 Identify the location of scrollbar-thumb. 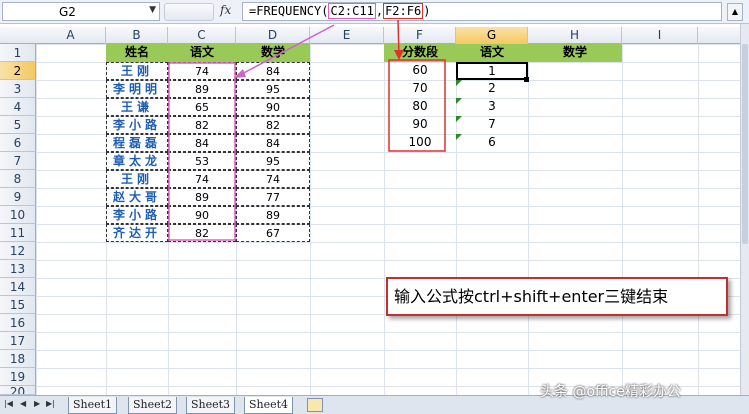
(745, 144).